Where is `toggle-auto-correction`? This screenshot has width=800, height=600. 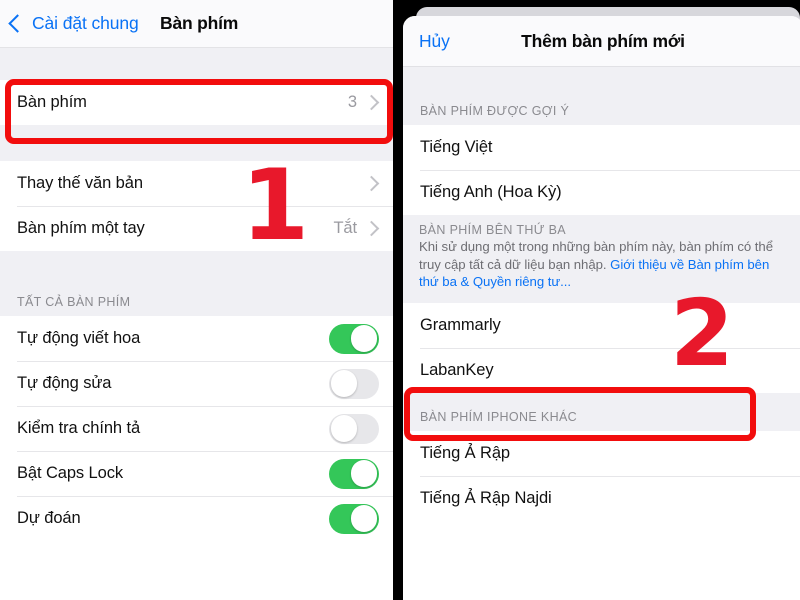 toggle-auto-correction is located at coordinates (354, 383).